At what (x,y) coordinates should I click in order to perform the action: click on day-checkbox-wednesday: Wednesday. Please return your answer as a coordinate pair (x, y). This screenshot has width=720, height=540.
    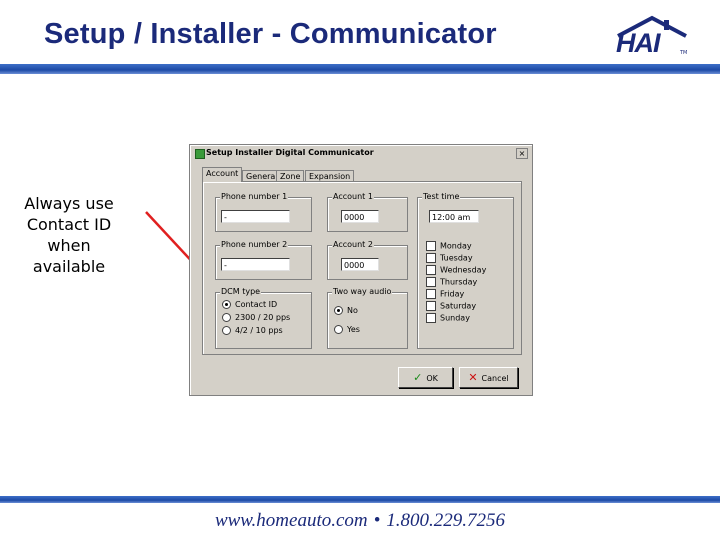
    Looking at the image, I should click on (456, 270).